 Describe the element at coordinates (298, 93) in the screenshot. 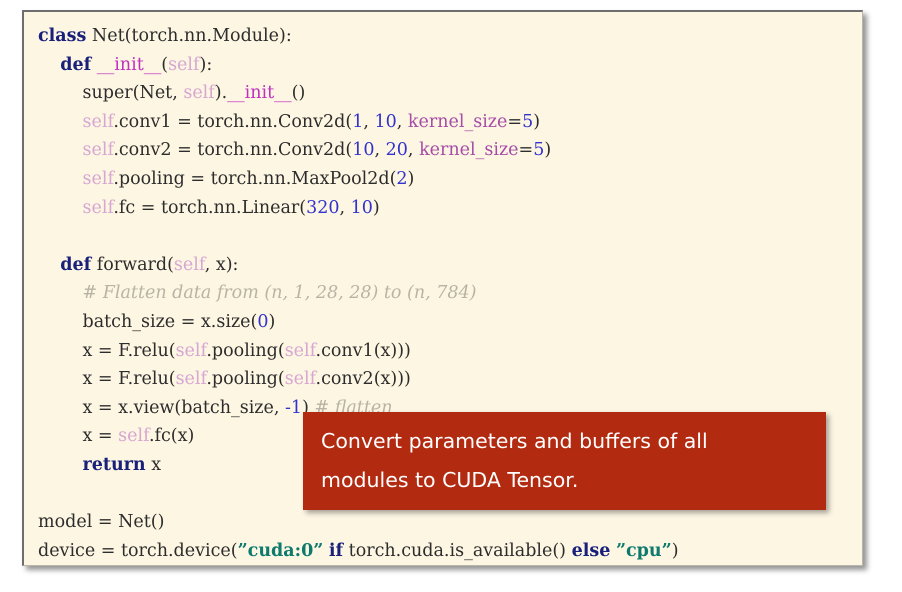

I see `code-token: ()` at that location.